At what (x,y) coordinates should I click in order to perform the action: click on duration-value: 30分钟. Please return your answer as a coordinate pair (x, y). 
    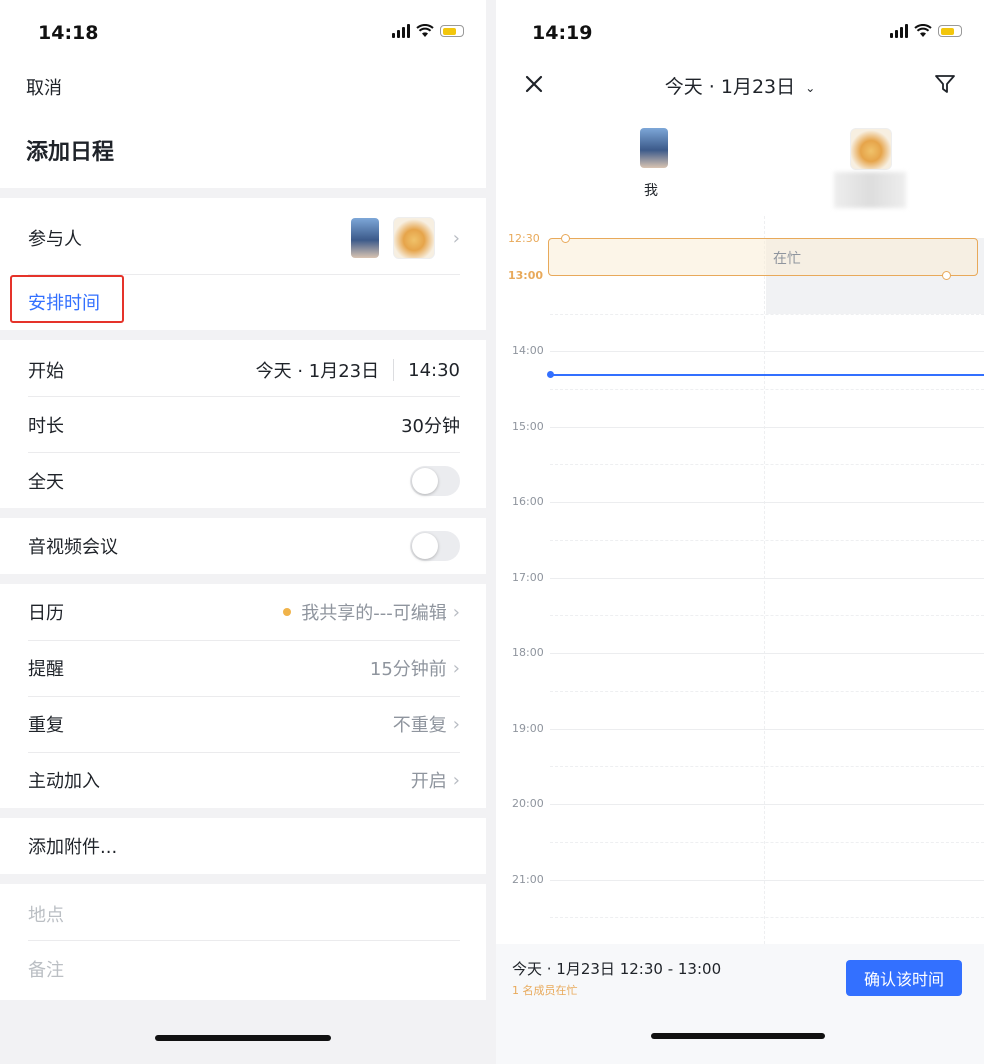
    Looking at the image, I should click on (430, 426).